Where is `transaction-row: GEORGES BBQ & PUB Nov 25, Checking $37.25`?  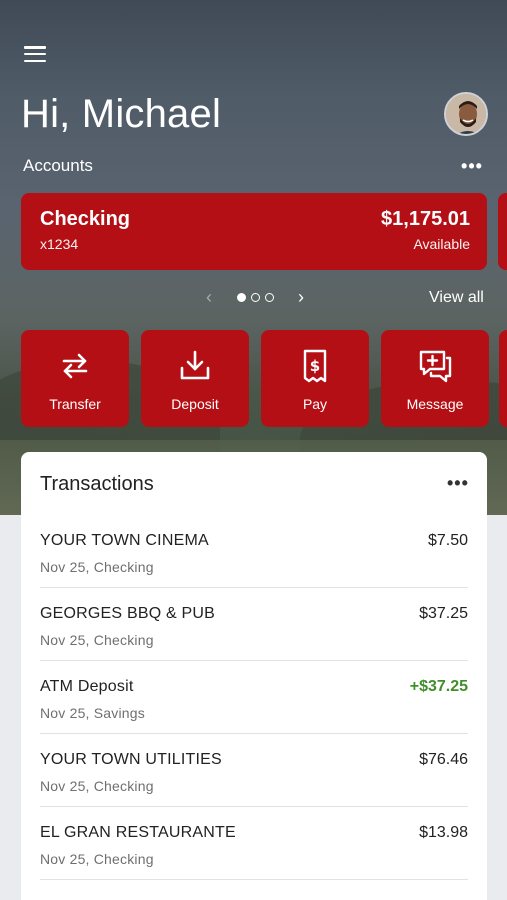 transaction-row: GEORGES BBQ & PUB Nov 25, Checking $37.25 is located at coordinates (254, 624).